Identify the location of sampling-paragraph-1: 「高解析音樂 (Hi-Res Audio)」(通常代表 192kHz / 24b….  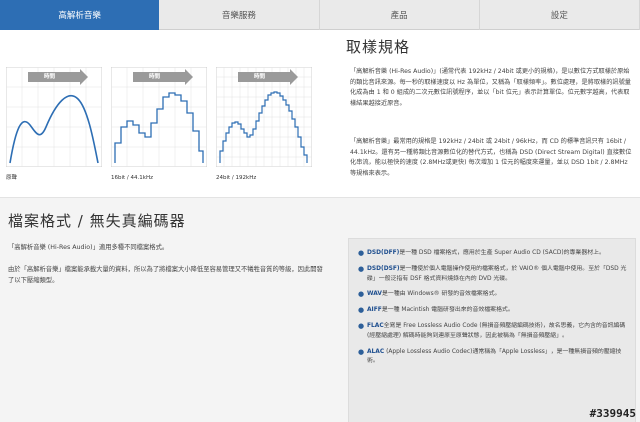
(490, 87).